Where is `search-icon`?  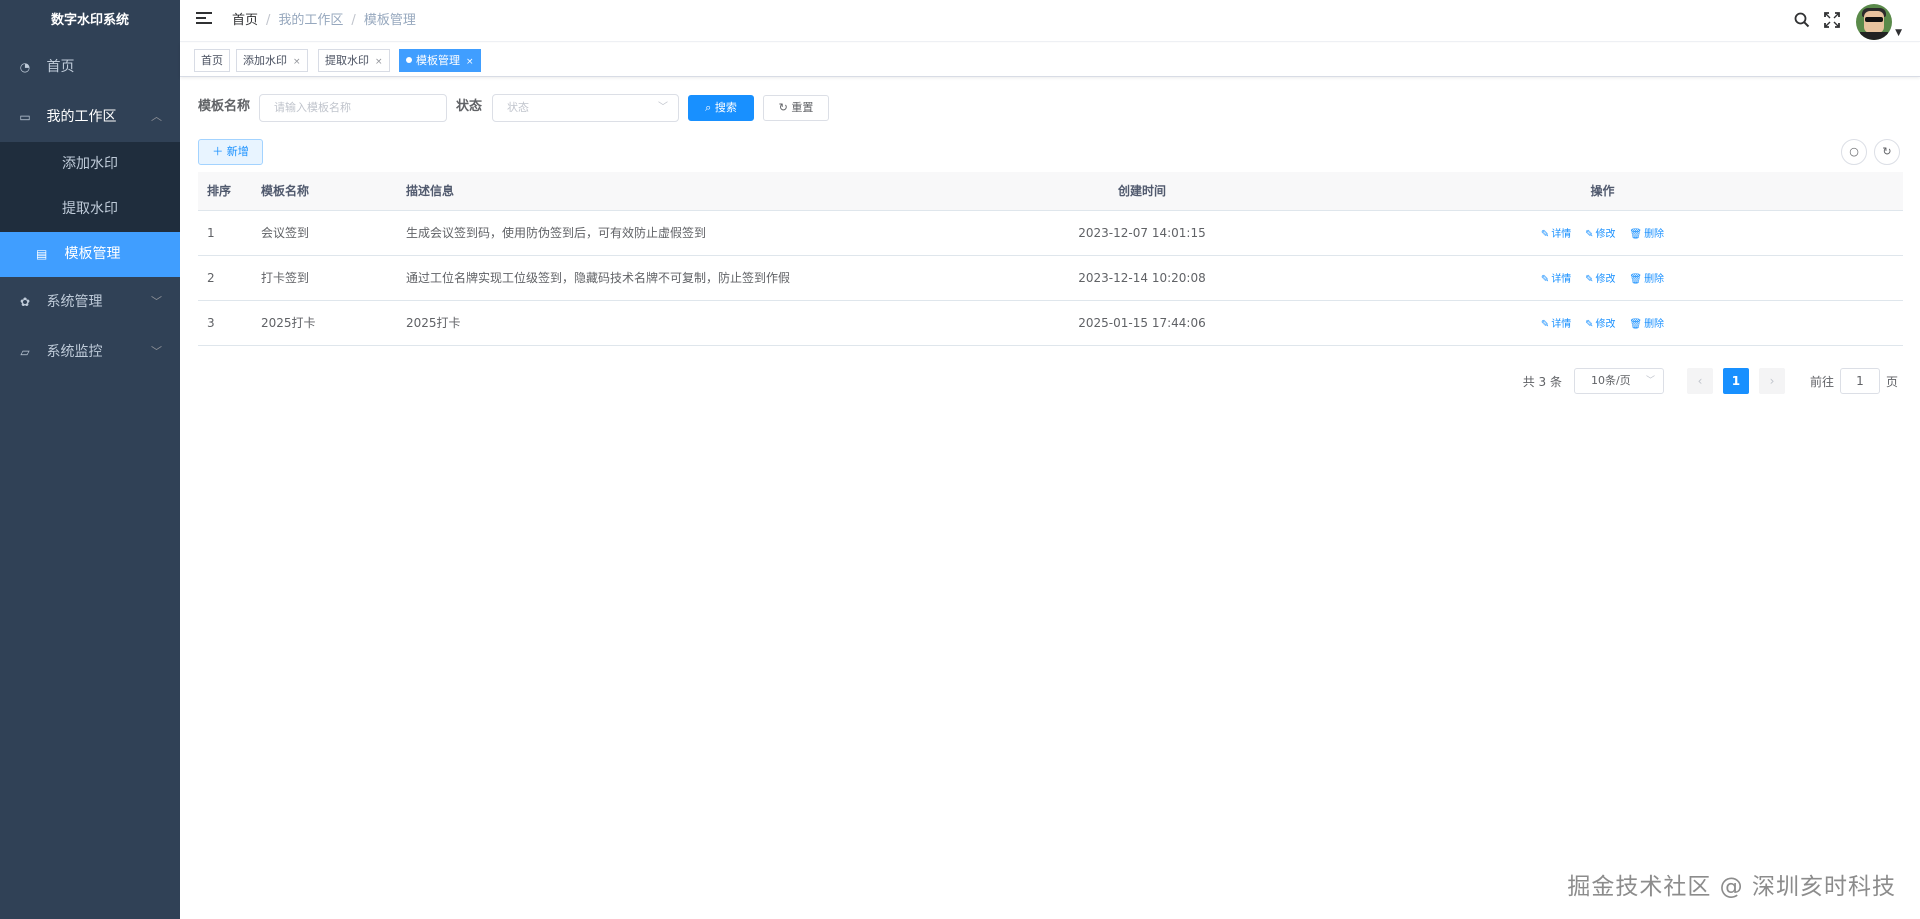
search-icon is located at coordinates (1802, 22).